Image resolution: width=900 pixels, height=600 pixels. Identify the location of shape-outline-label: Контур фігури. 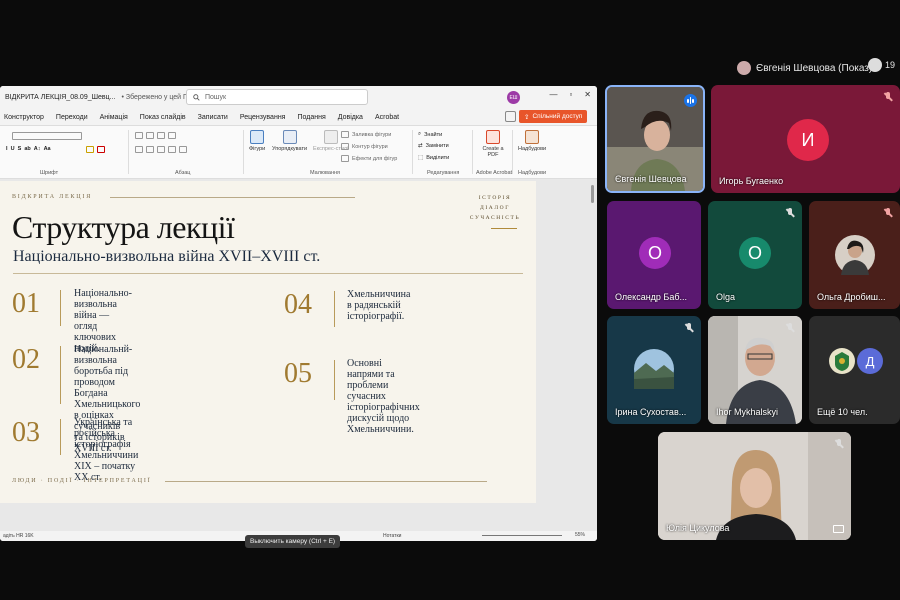
(370, 146).